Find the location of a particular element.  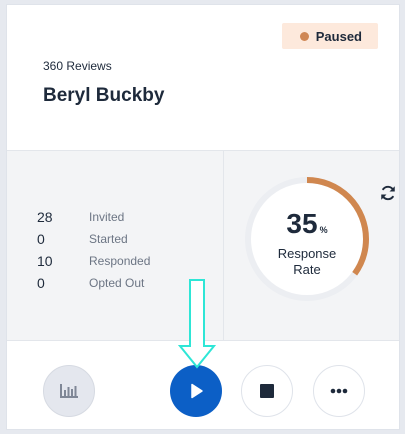

stop-icon is located at coordinates (267, 391).